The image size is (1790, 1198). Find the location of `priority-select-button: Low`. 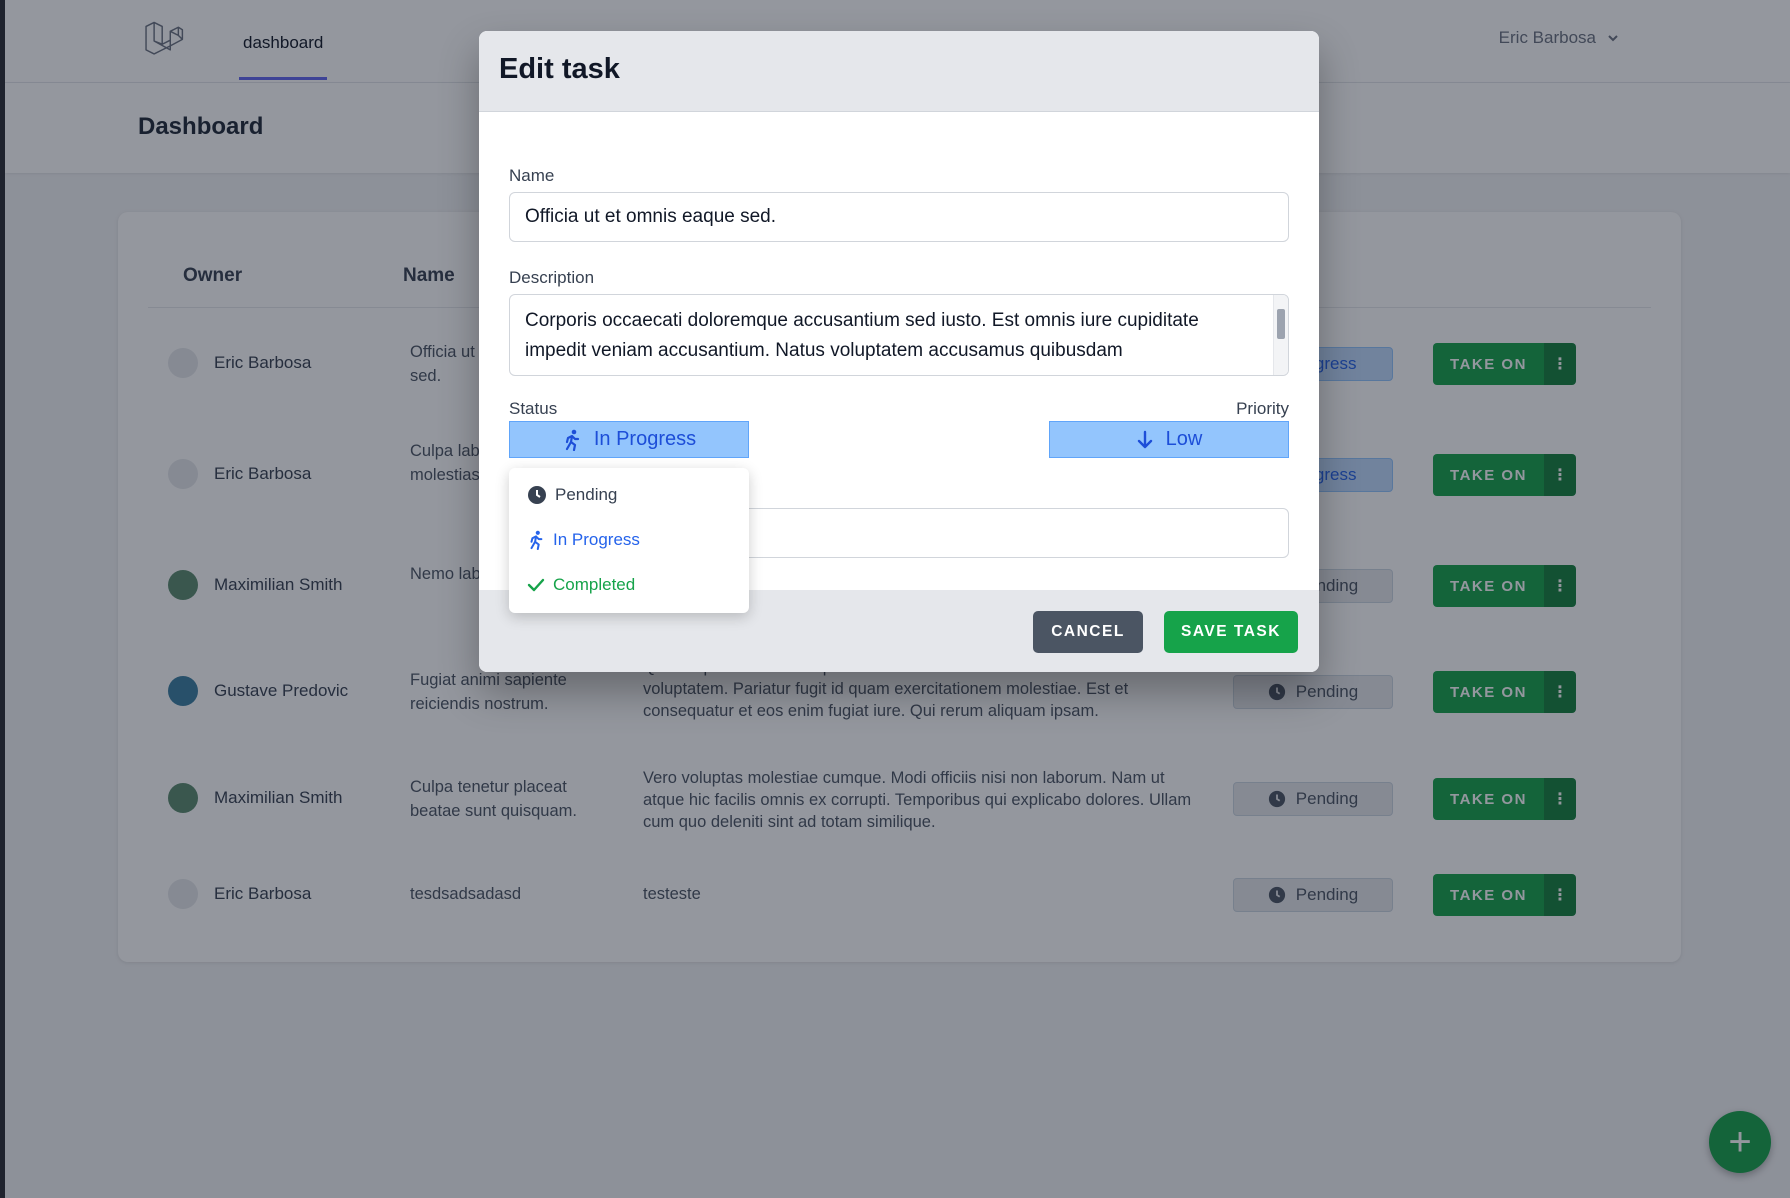

priority-select-button: Low is located at coordinates (1169, 439).